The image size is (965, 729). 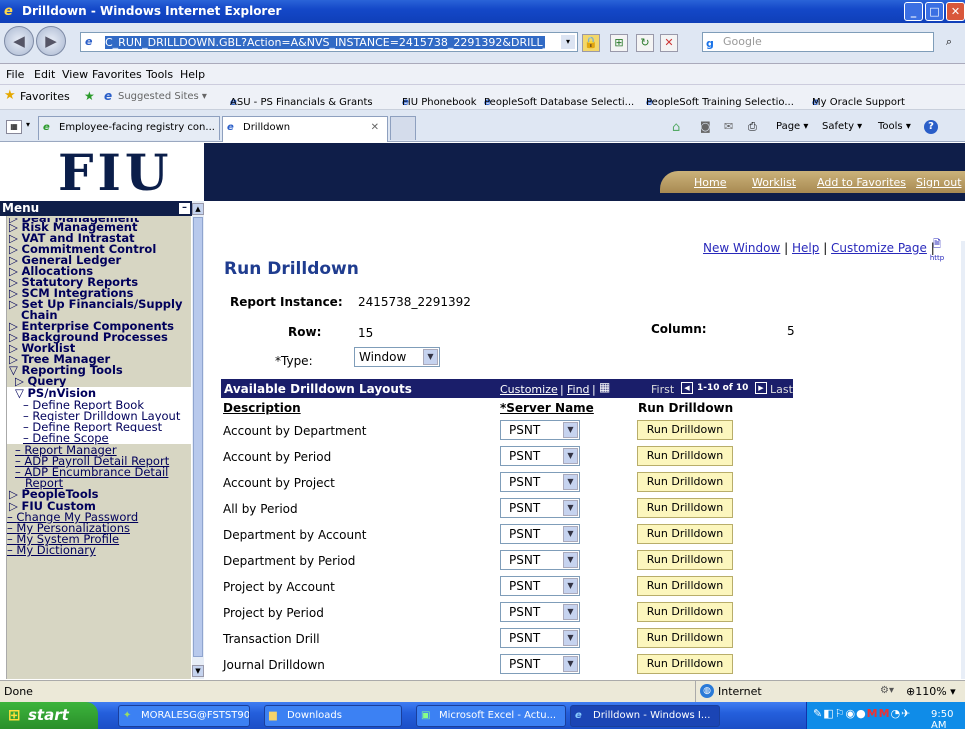 I want to click on layout-description: Project by Period, so click(x=273, y=613).